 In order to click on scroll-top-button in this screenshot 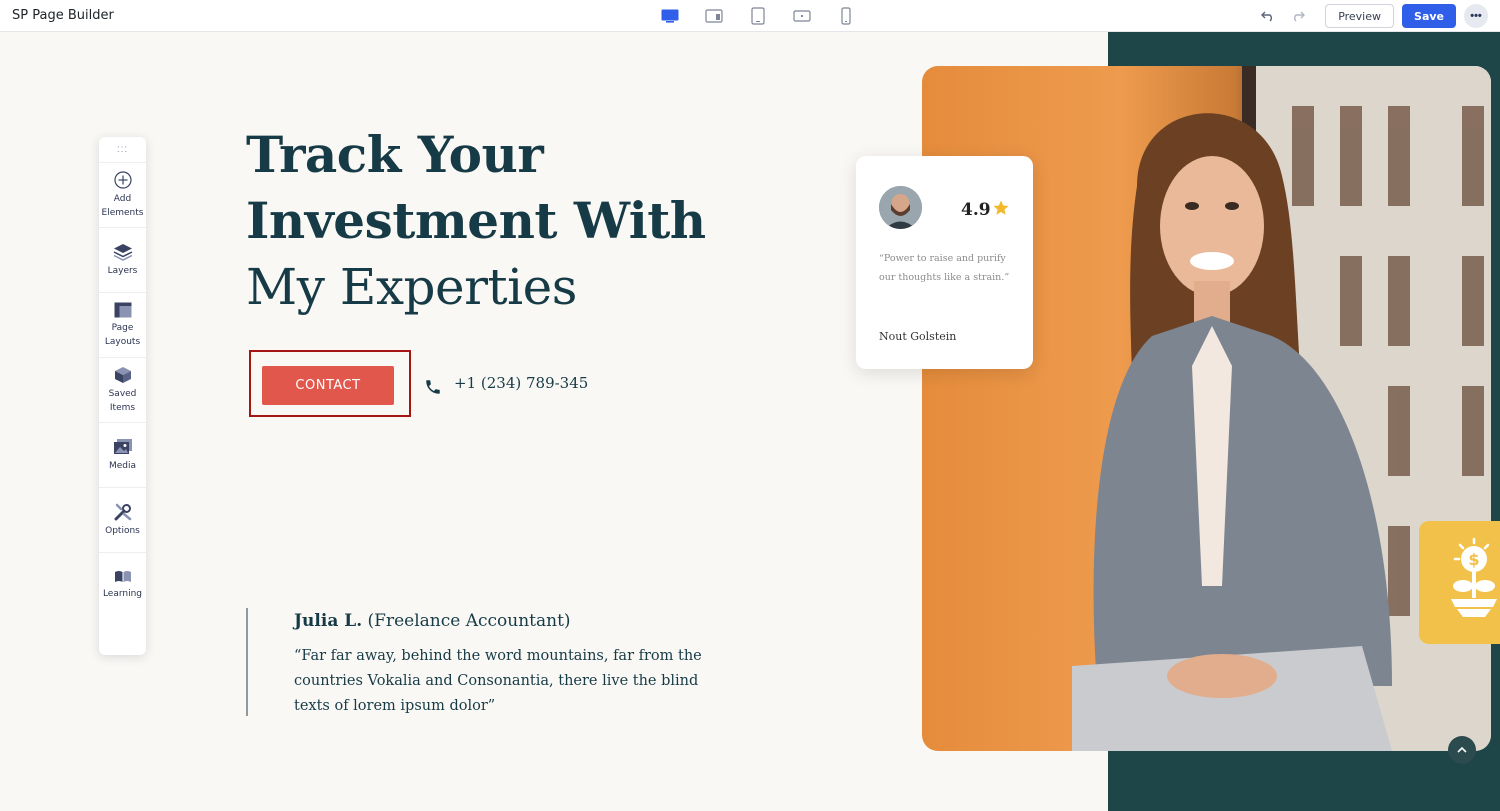, I will do `click(1462, 750)`.